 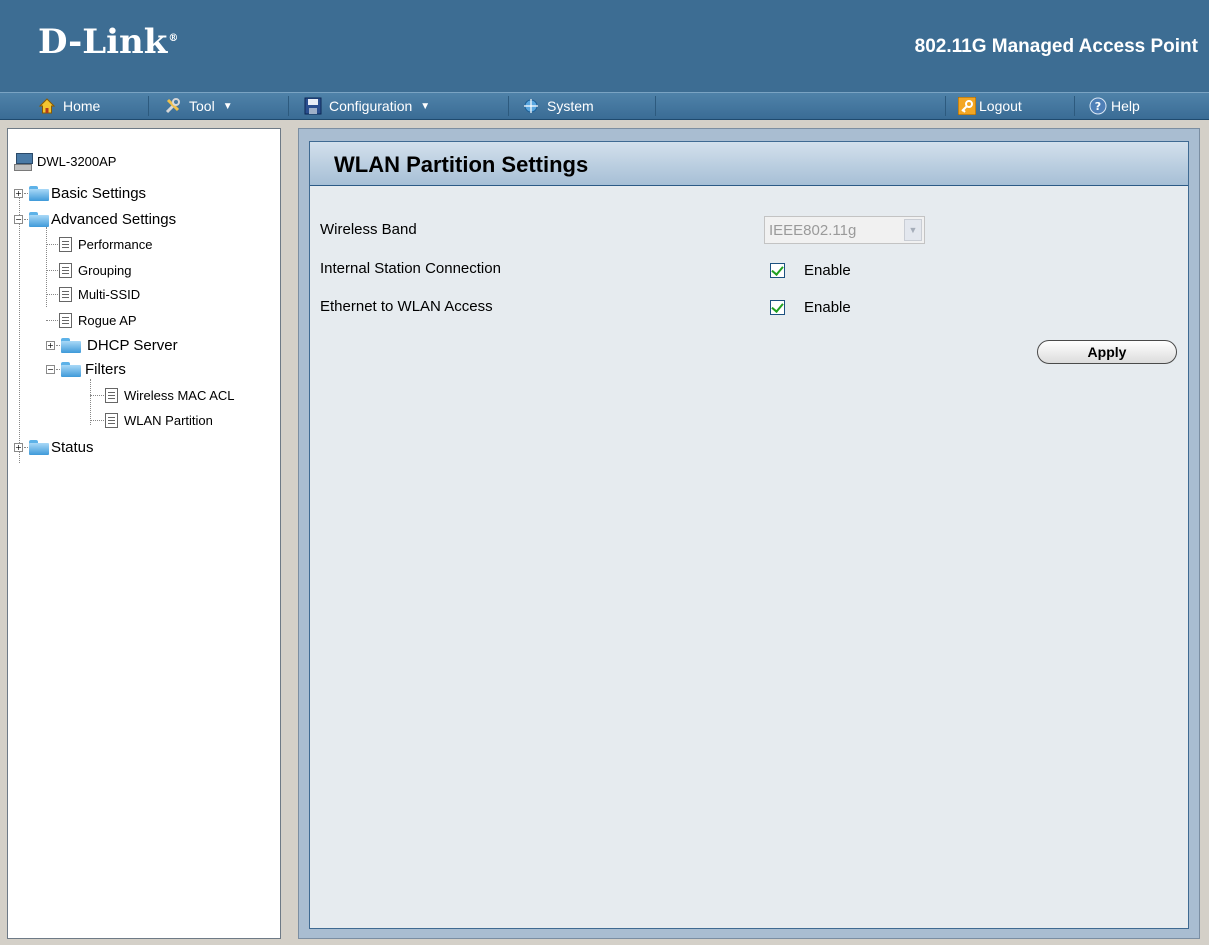 I want to click on menu-system: System, so click(x=558, y=106).